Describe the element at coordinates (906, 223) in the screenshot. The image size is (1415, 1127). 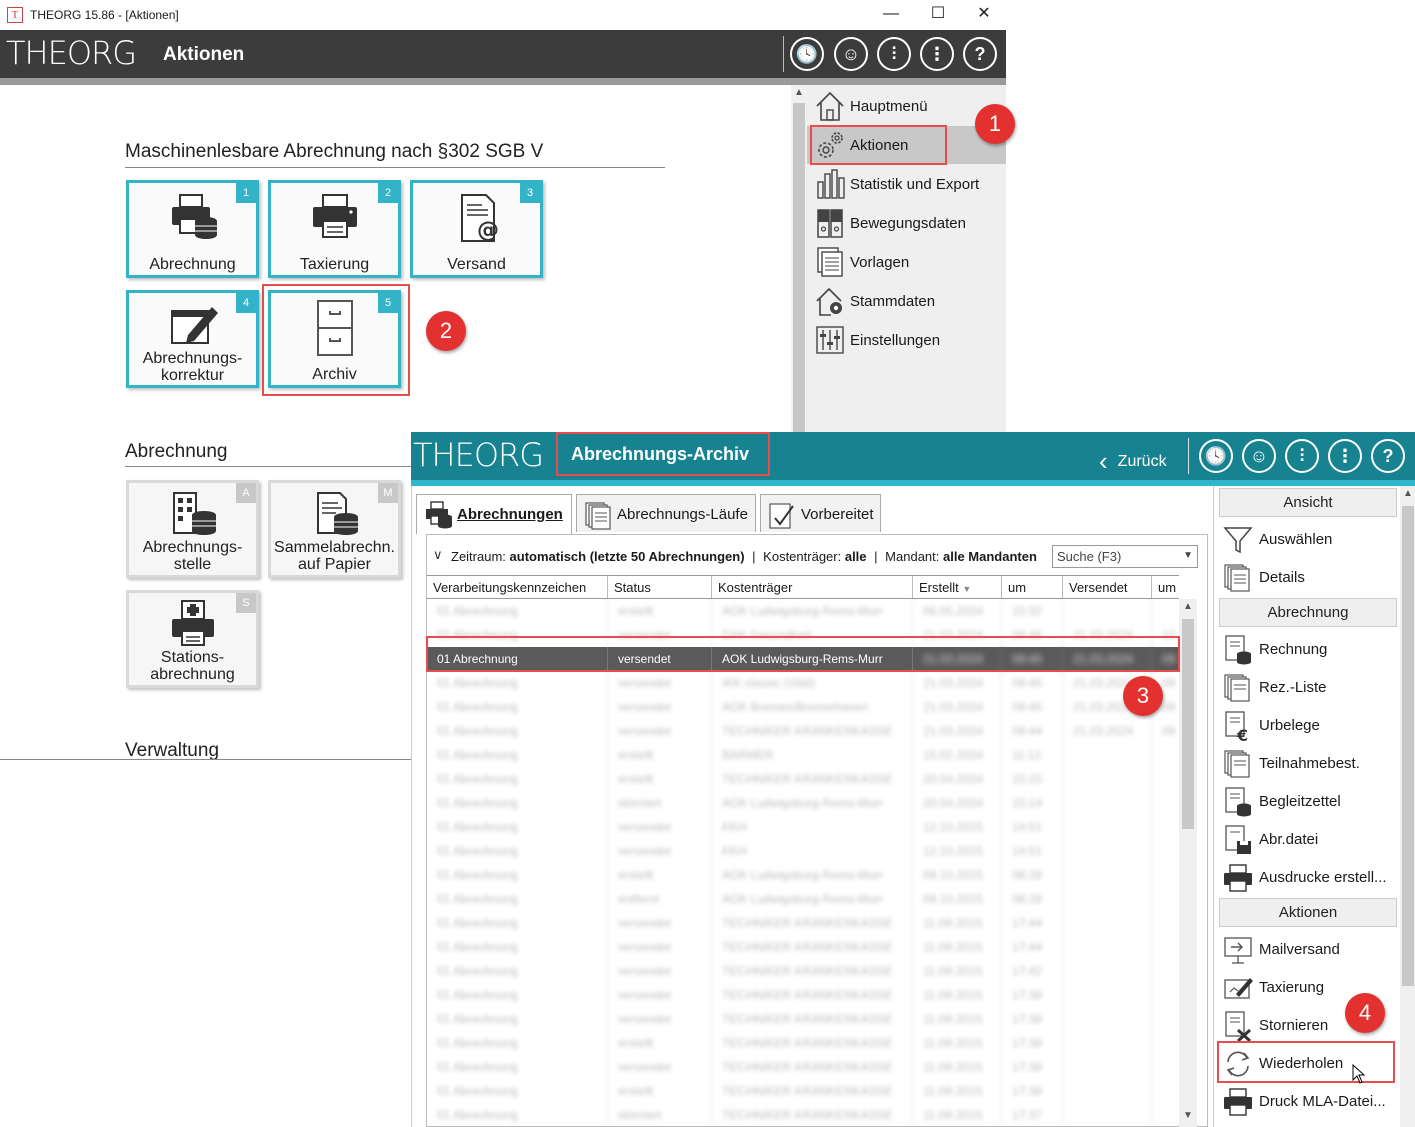
I see `nav-item-bewegungsdaten: Bewegungsdaten` at that location.